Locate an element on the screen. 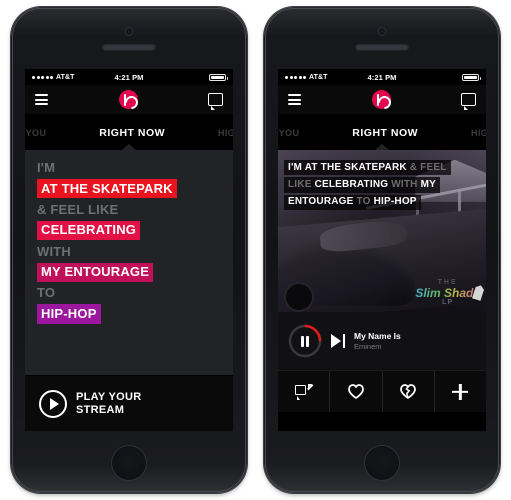  phone-top-hardware-right is located at coordinates (382, 38).